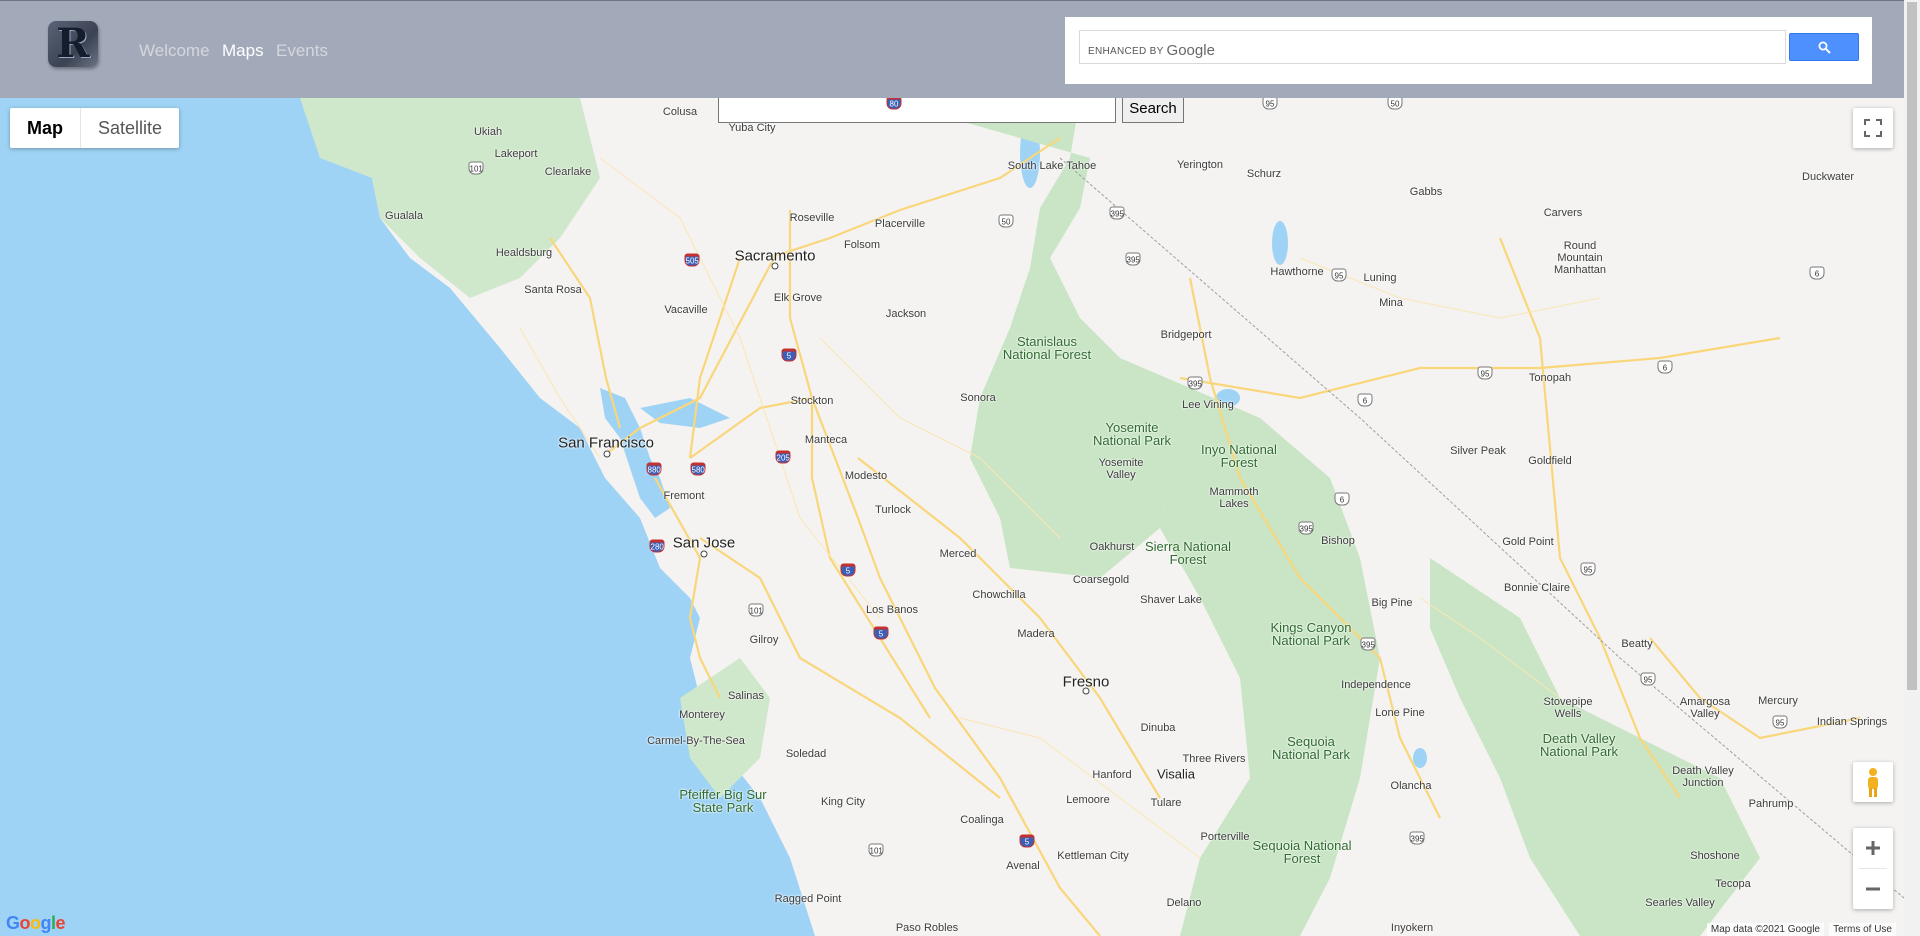 Image resolution: width=1920 pixels, height=936 pixels. What do you see at coordinates (686, 310) in the screenshot?
I see `city-label: Vacaville` at bounding box center [686, 310].